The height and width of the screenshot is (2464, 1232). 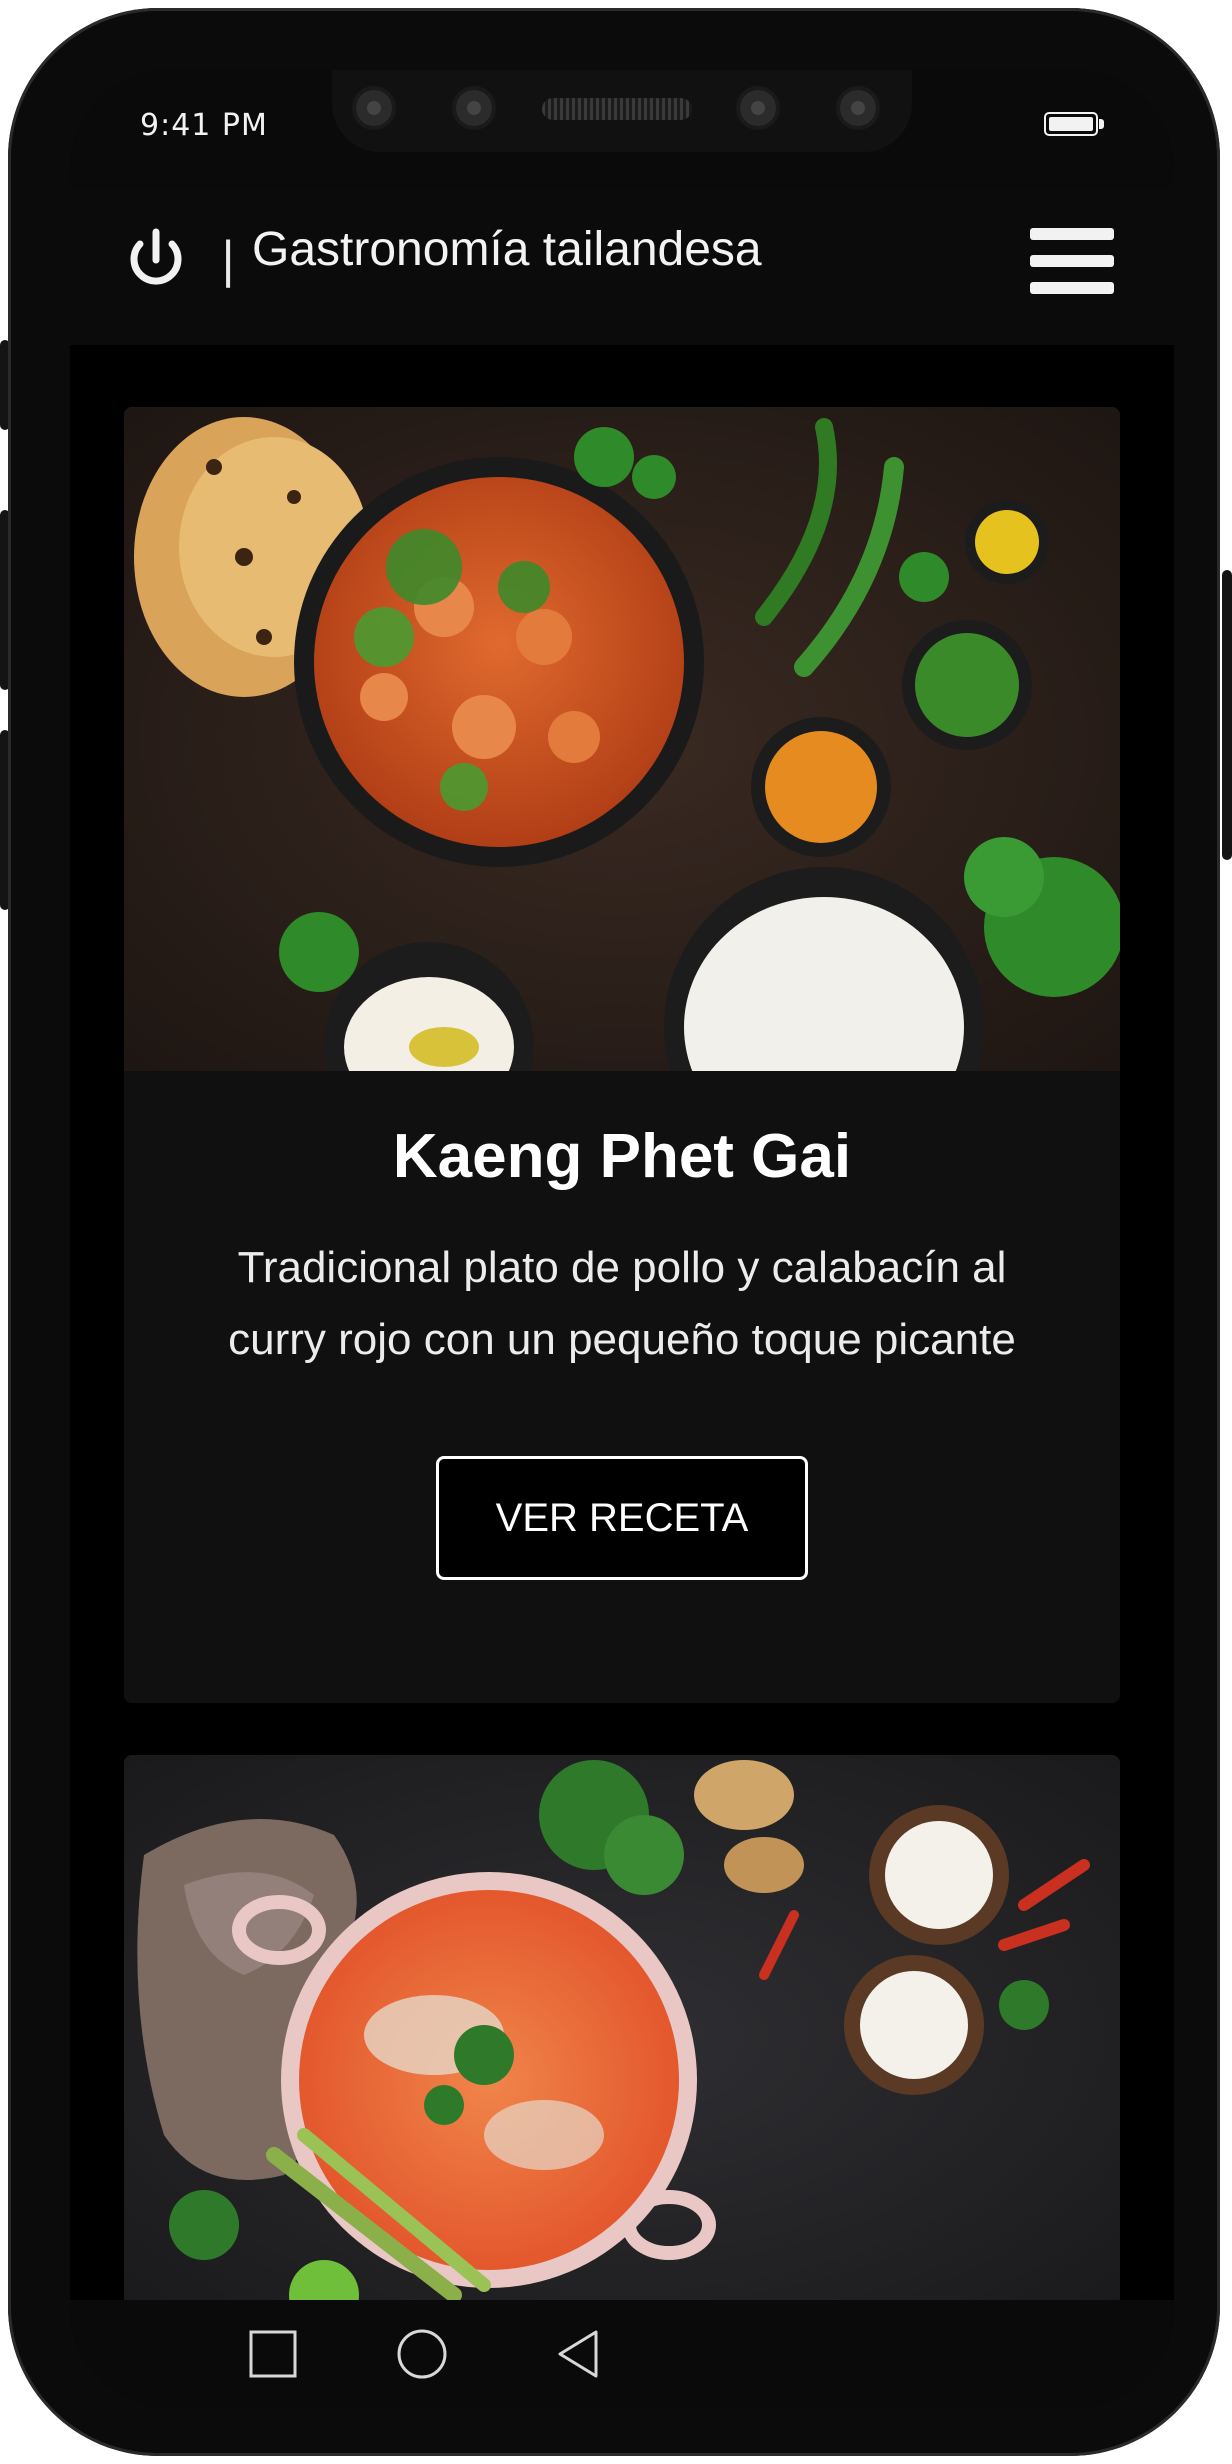 I want to click on camera-notch, so click(x=622, y=111).